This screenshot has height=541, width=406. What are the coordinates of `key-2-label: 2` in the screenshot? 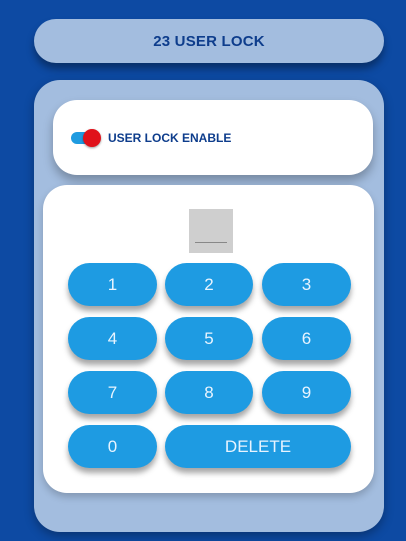 It's located at (209, 284).